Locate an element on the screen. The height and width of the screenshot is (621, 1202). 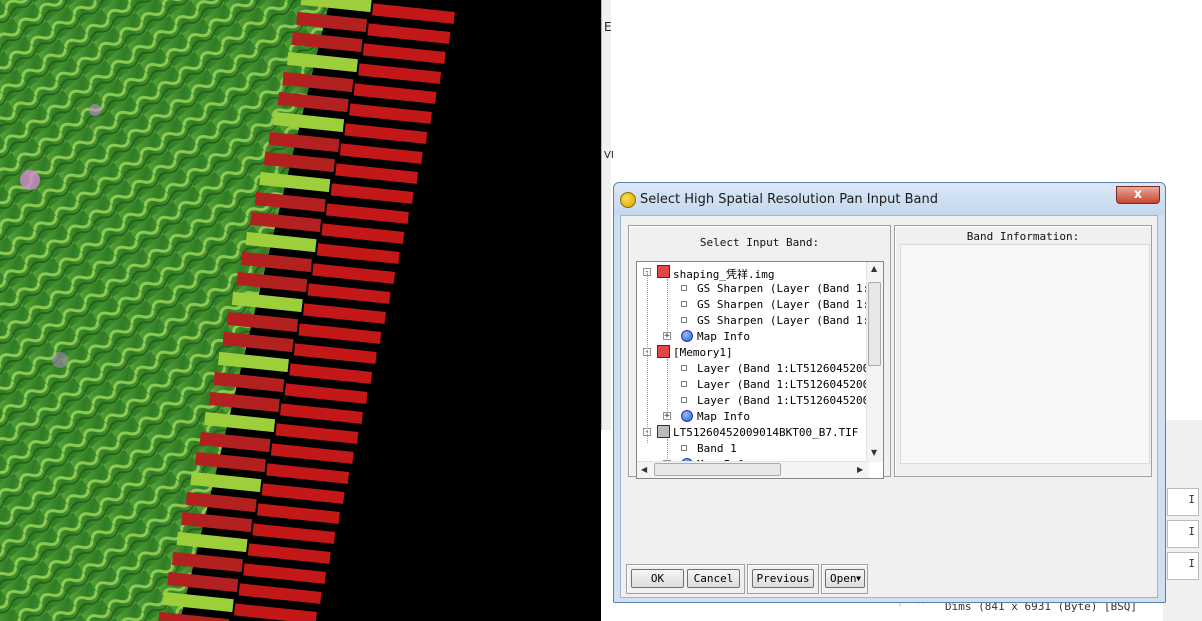
previous-button: Previous is located at coordinates (783, 578).